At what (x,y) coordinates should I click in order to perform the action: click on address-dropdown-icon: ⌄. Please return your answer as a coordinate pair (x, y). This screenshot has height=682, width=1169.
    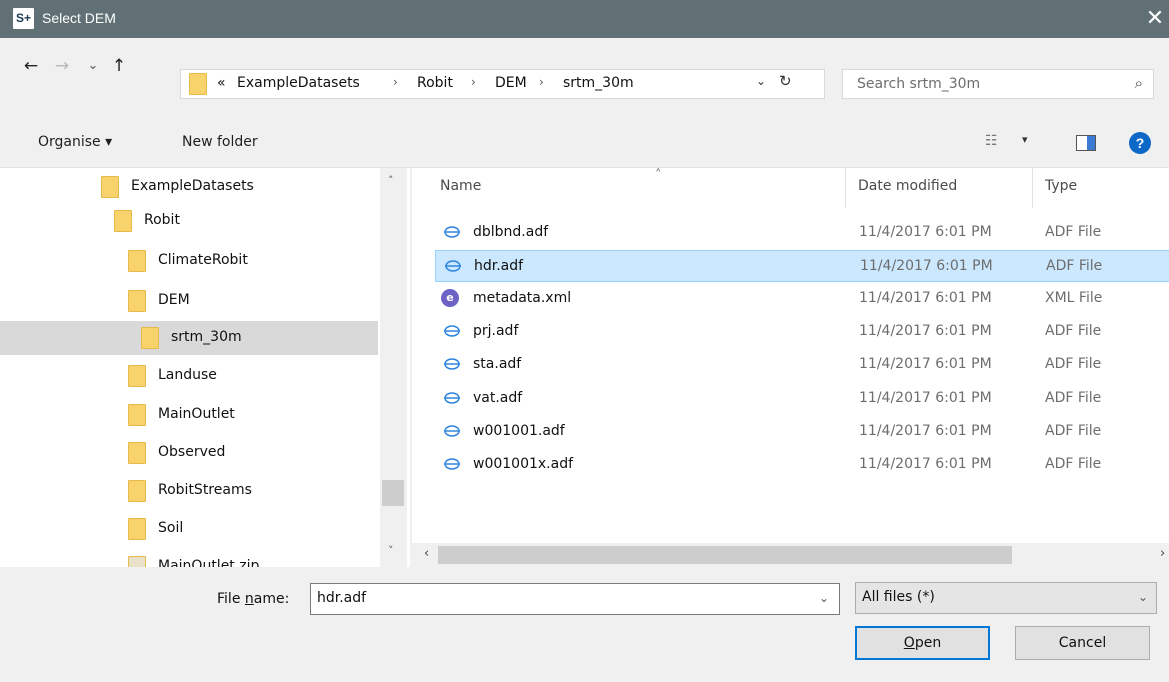
    Looking at the image, I should click on (761, 81).